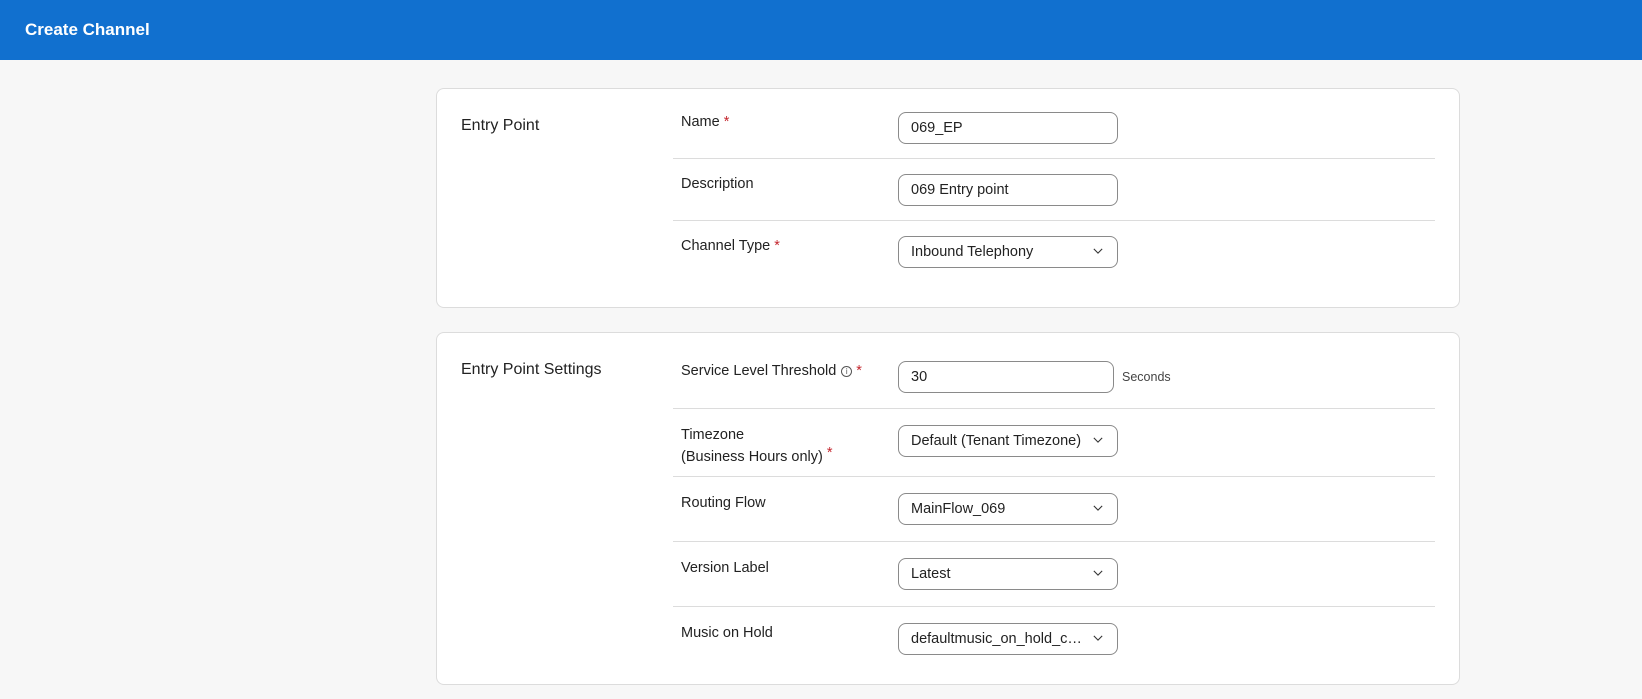  What do you see at coordinates (705, 122) in the screenshot?
I see `name-label: Name *` at bounding box center [705, 122].